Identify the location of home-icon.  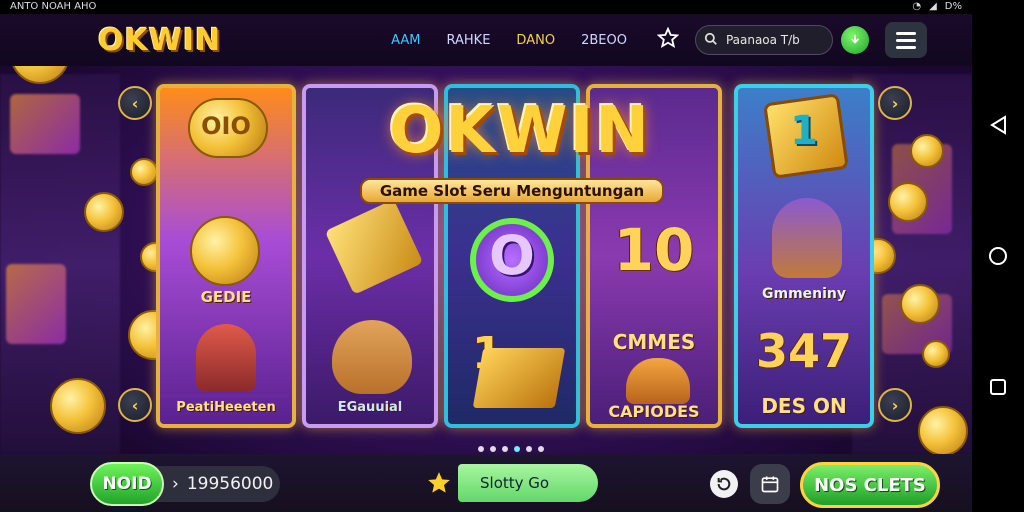
(998, 256).